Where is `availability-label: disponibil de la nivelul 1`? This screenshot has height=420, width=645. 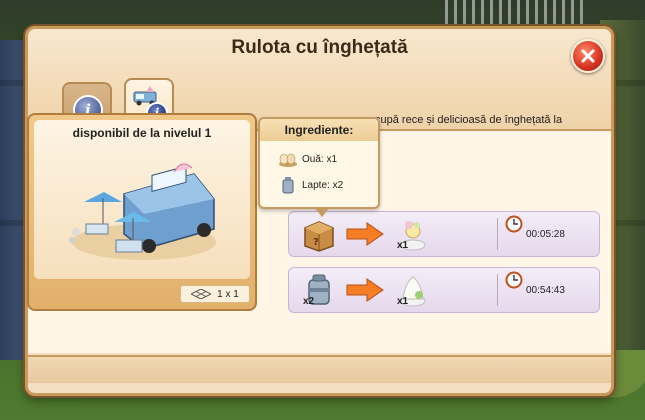 availability-label: disponibil de la nivelul 1 is located at coordinates (142, 133).